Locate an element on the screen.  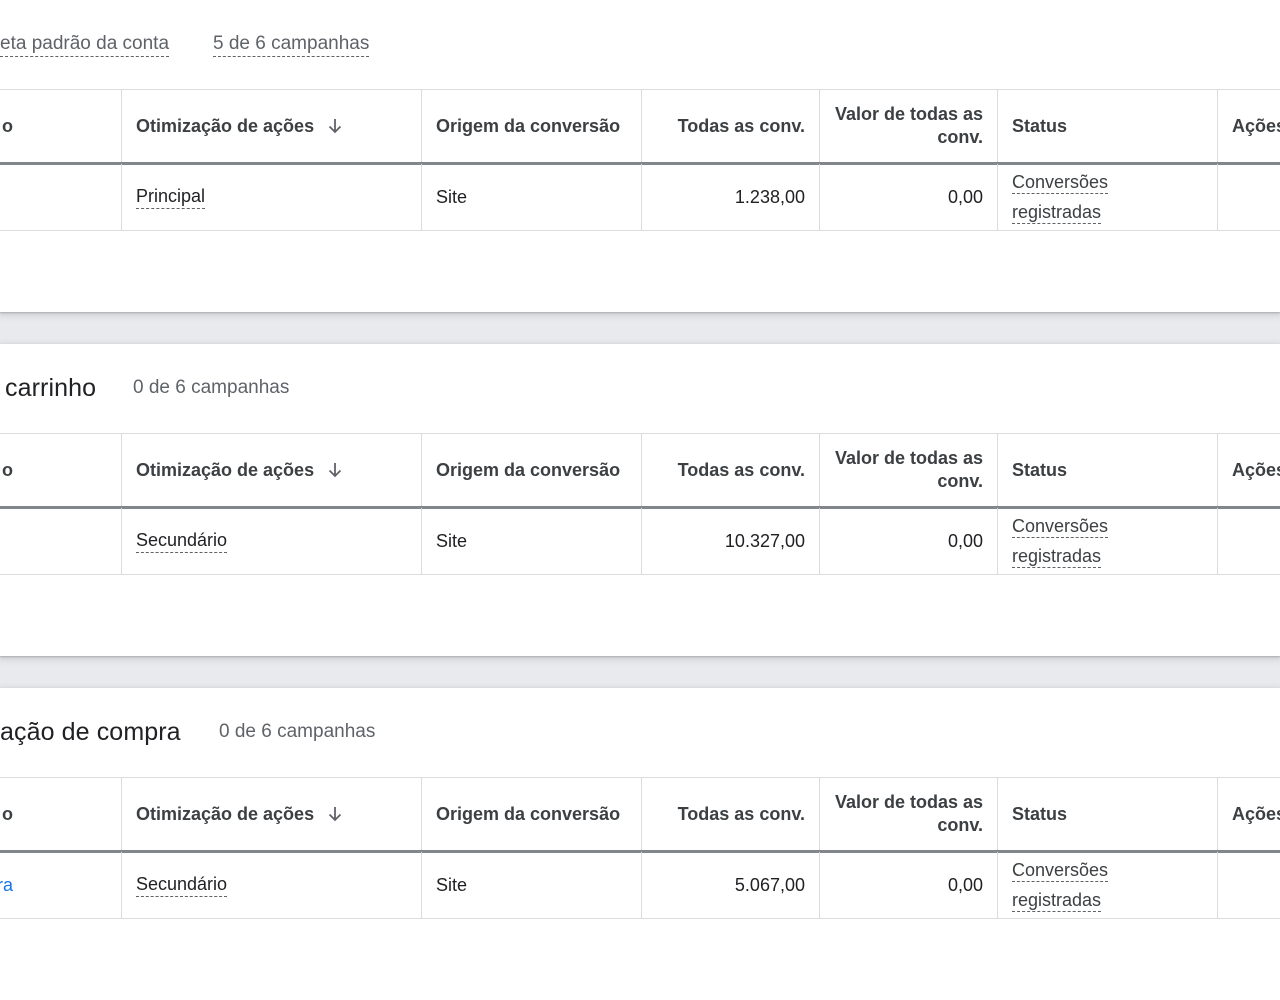
goal-title: carrinho is located at coordinates (51, 388).